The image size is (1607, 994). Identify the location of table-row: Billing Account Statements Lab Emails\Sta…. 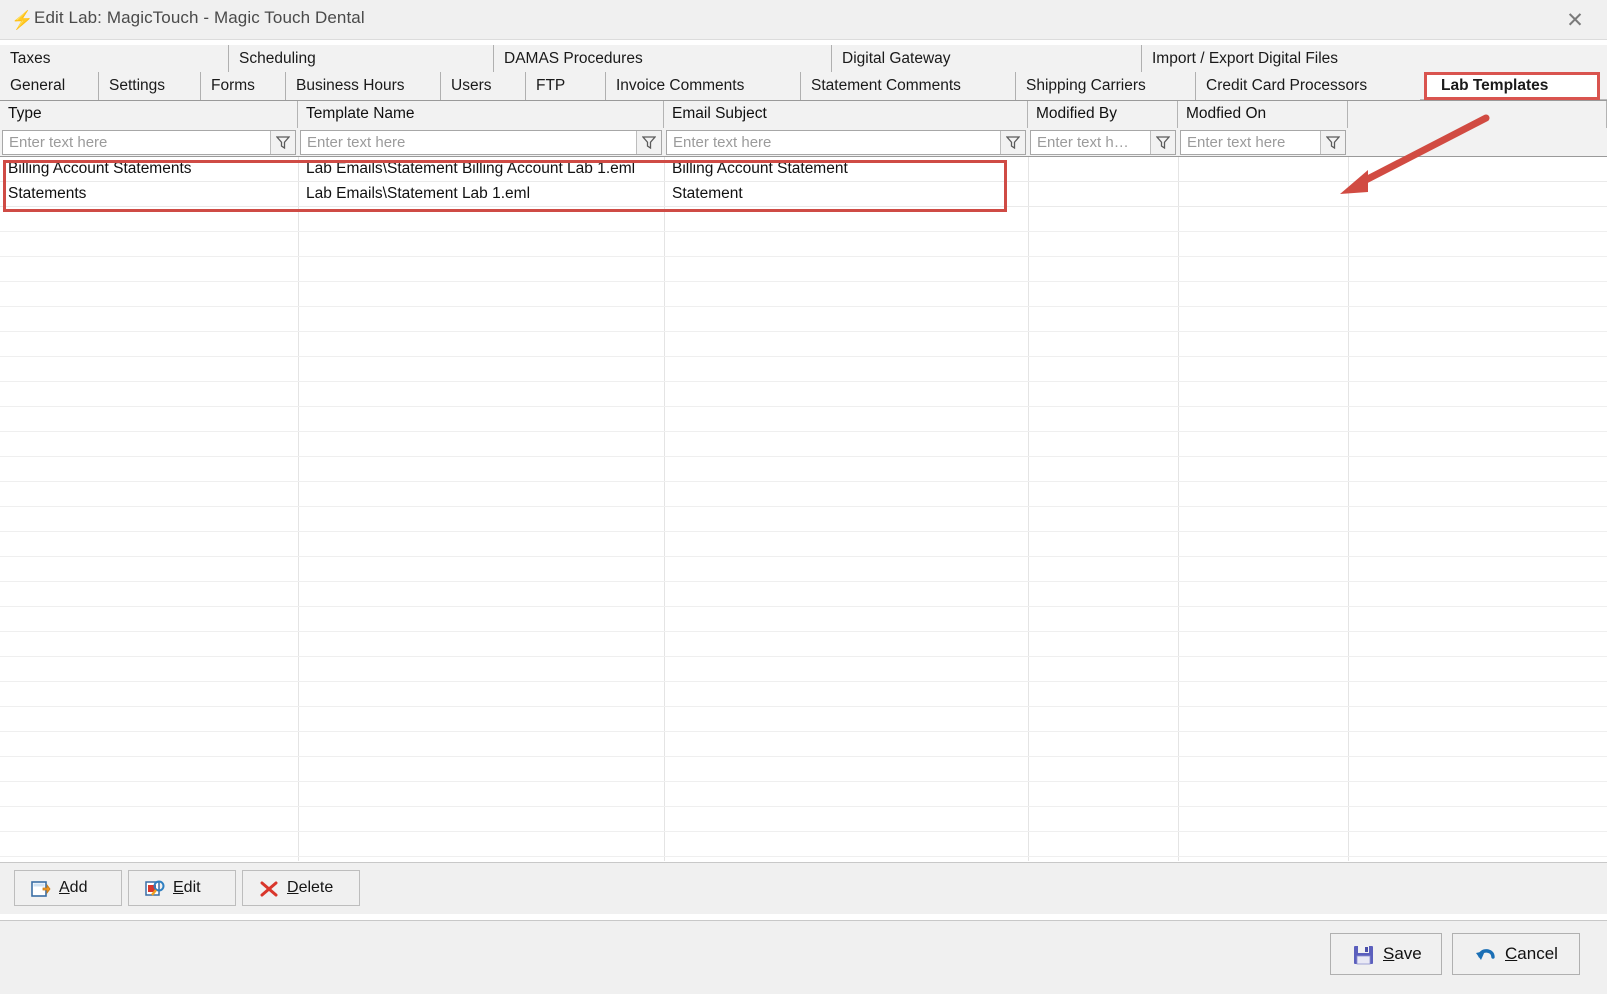
(803, 169).